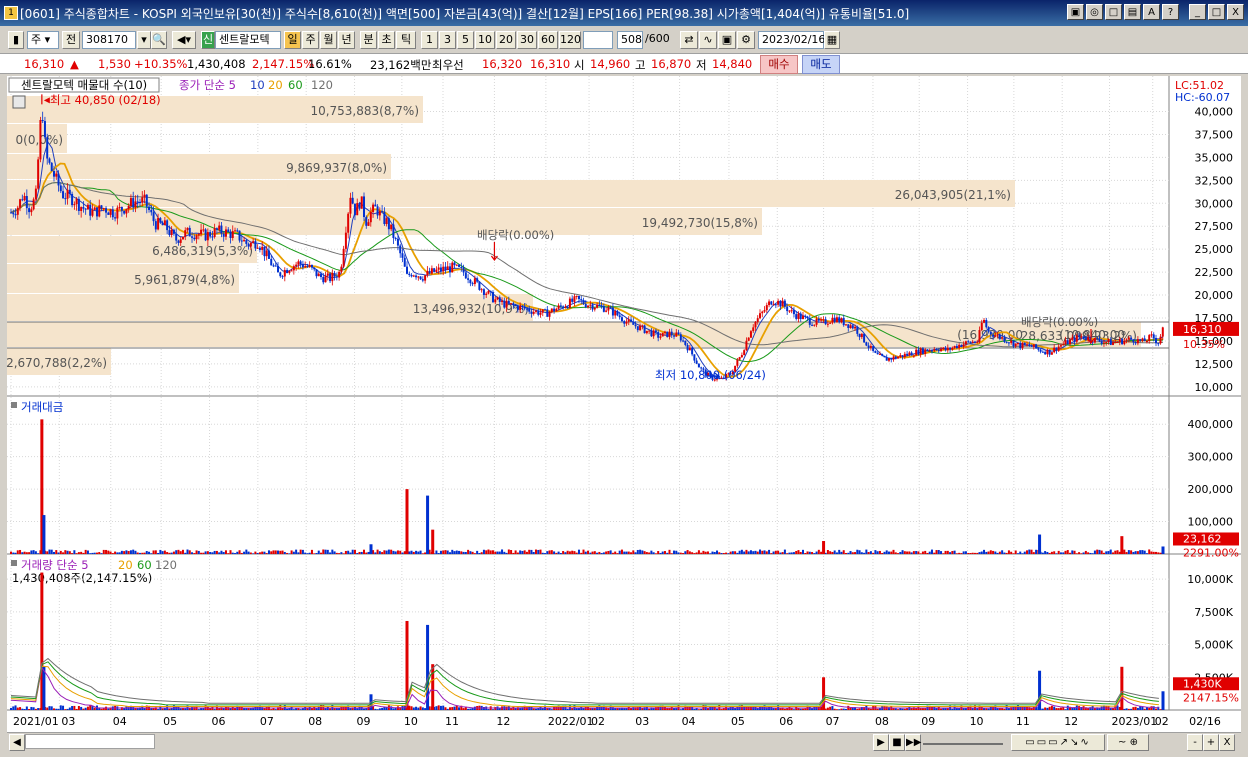 The width and height of the screenshot is (1248, 757). I want to click on buy-button: 매수, so click(779, 64).